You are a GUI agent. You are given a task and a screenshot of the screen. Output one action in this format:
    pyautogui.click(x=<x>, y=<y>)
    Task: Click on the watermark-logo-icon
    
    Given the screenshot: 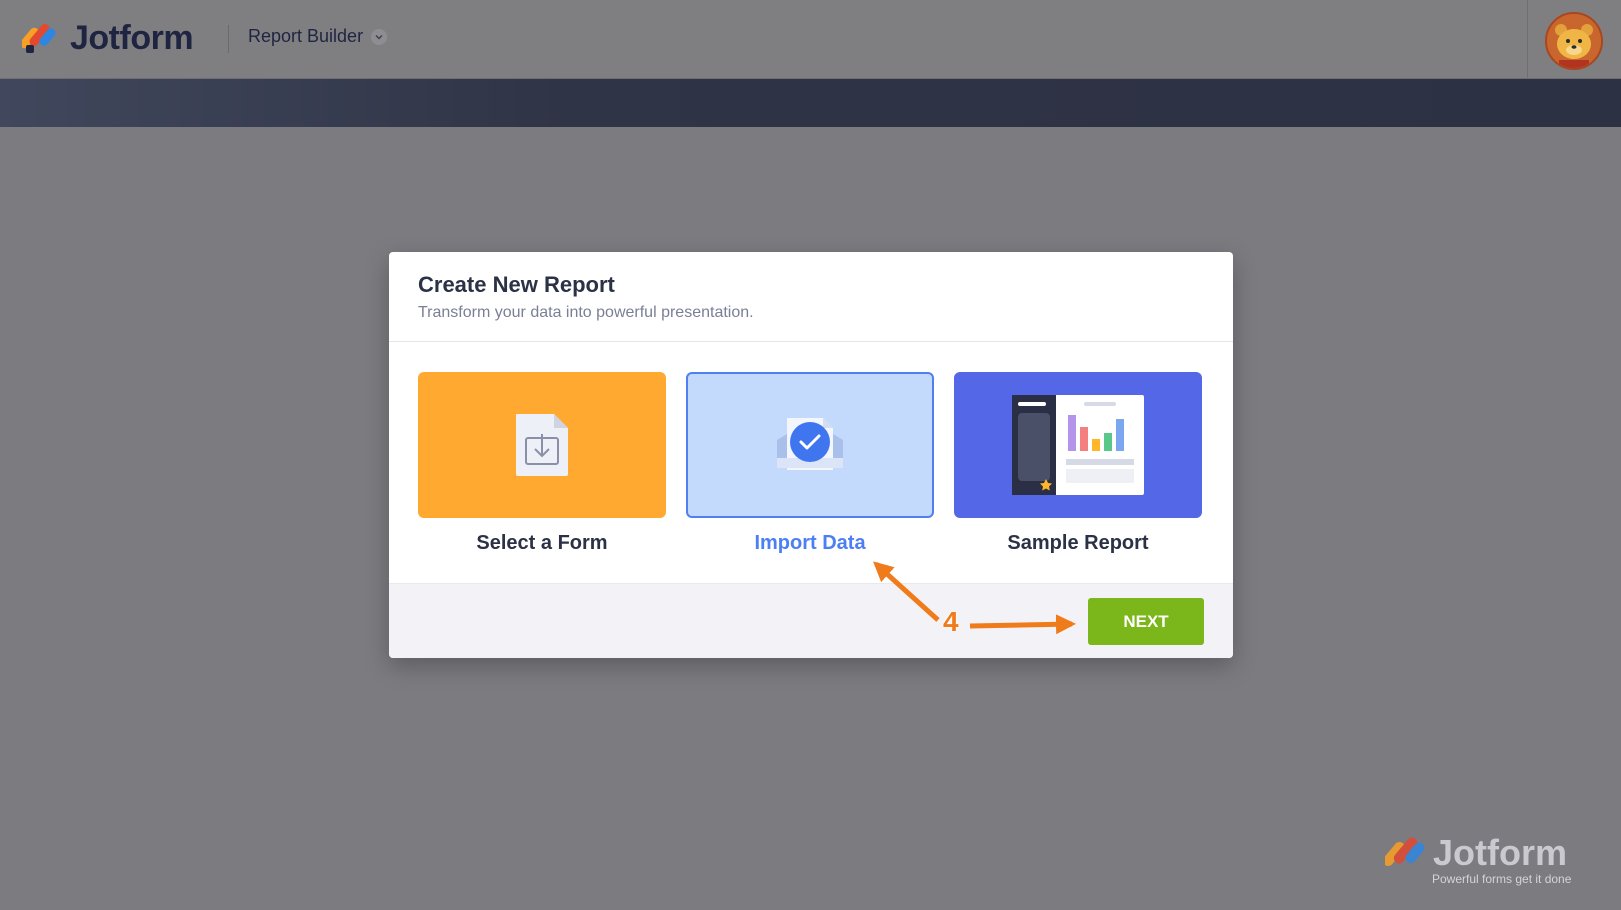 What is the action you would take?
    pyautogui.click(x=1405, y=852)
    